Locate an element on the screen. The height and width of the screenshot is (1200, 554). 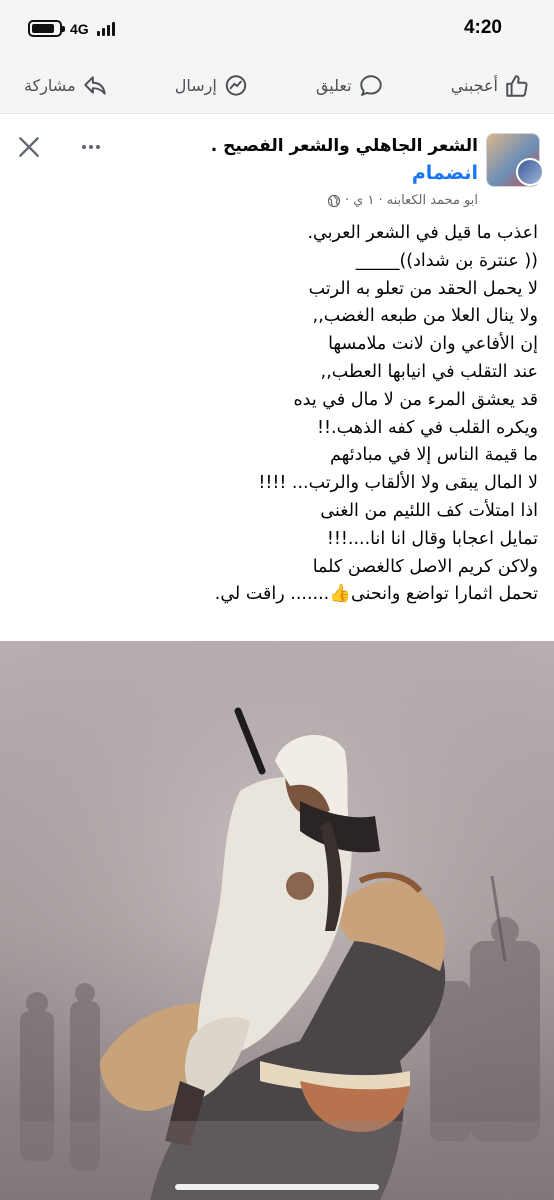
post-line: اعذب ما قيل في الشعر العربي. is located at coordinates (422, 233).